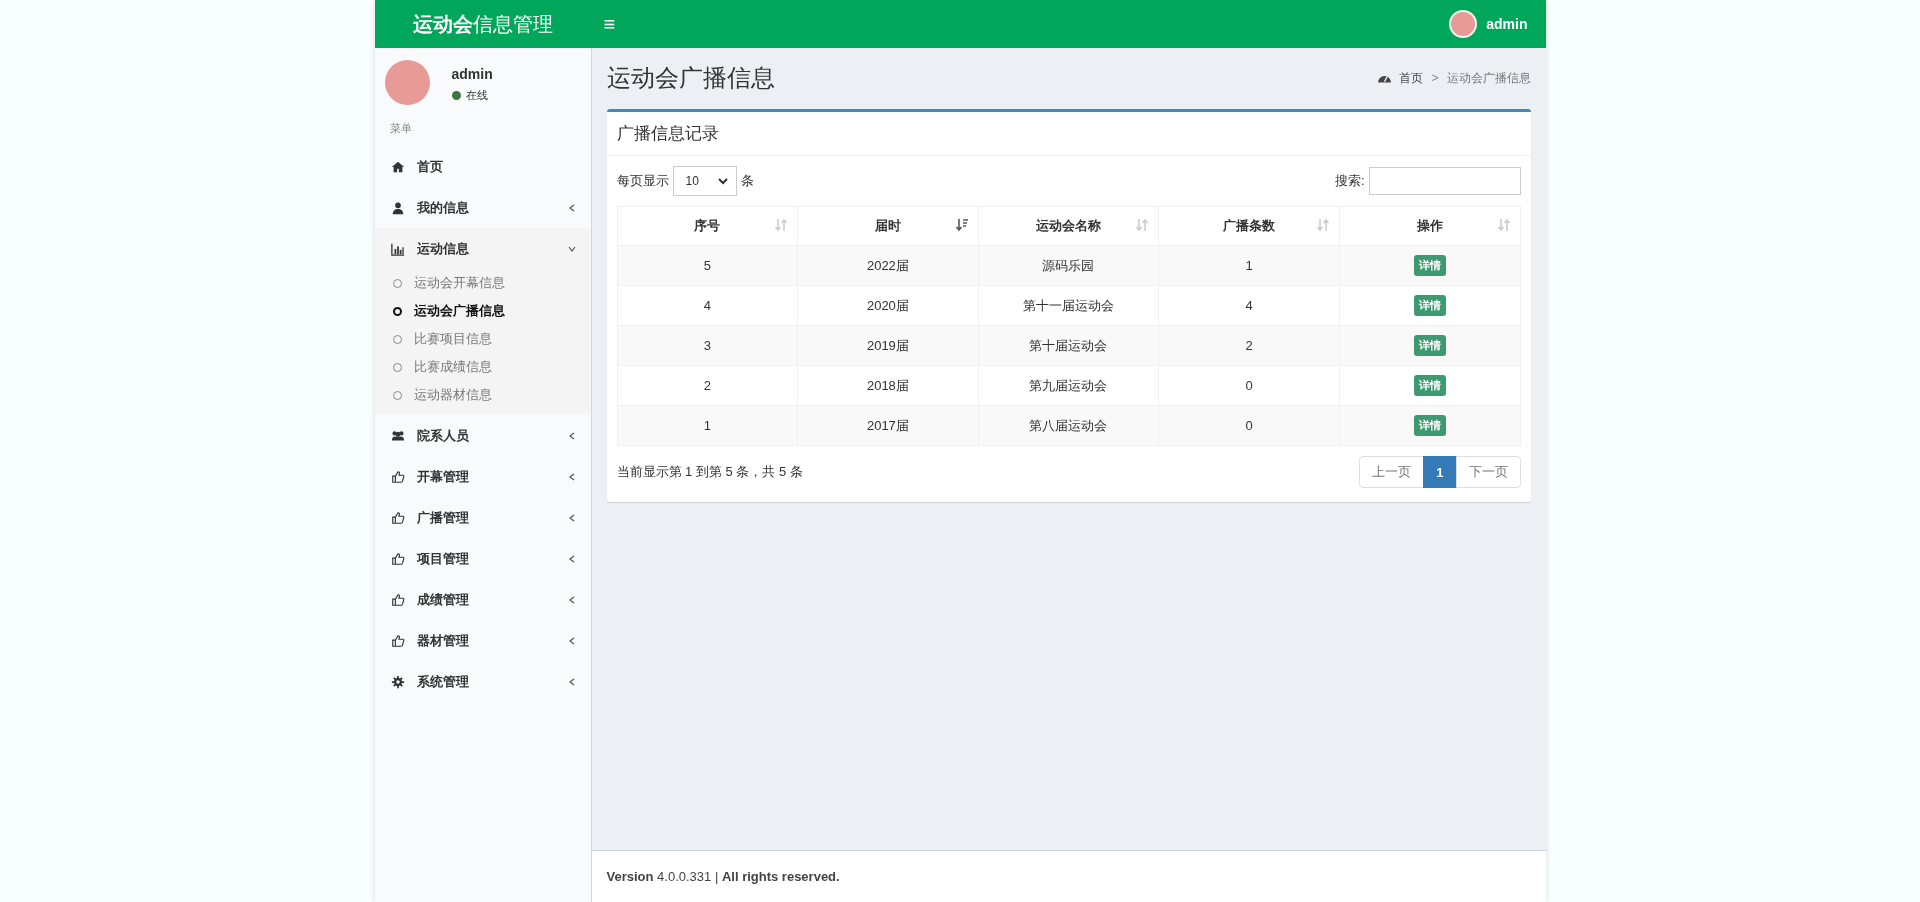  I want to click on table-cell: 第十一届运动会, so click(1068, 305).